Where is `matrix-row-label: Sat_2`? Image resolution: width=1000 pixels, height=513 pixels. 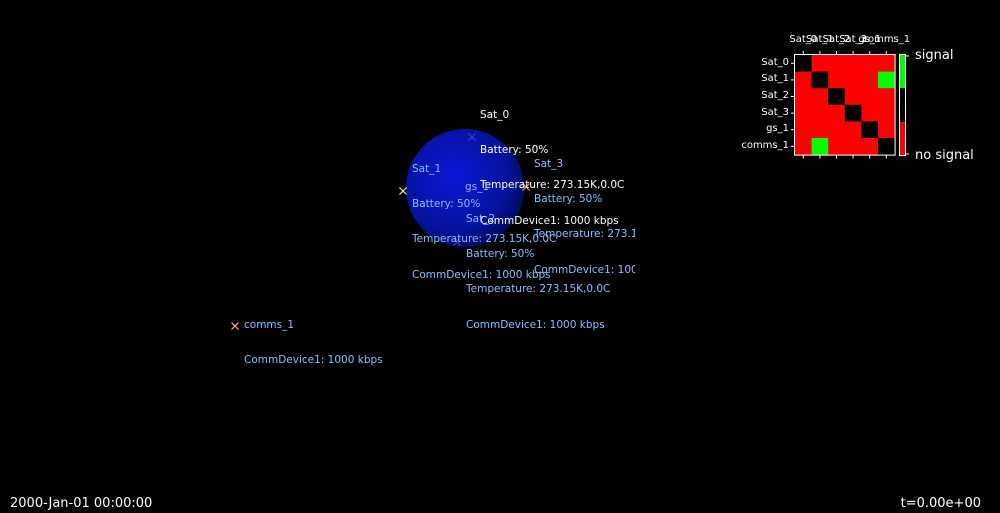 matrix-row-label: Sat_2 is located at coordinates (775, 95).